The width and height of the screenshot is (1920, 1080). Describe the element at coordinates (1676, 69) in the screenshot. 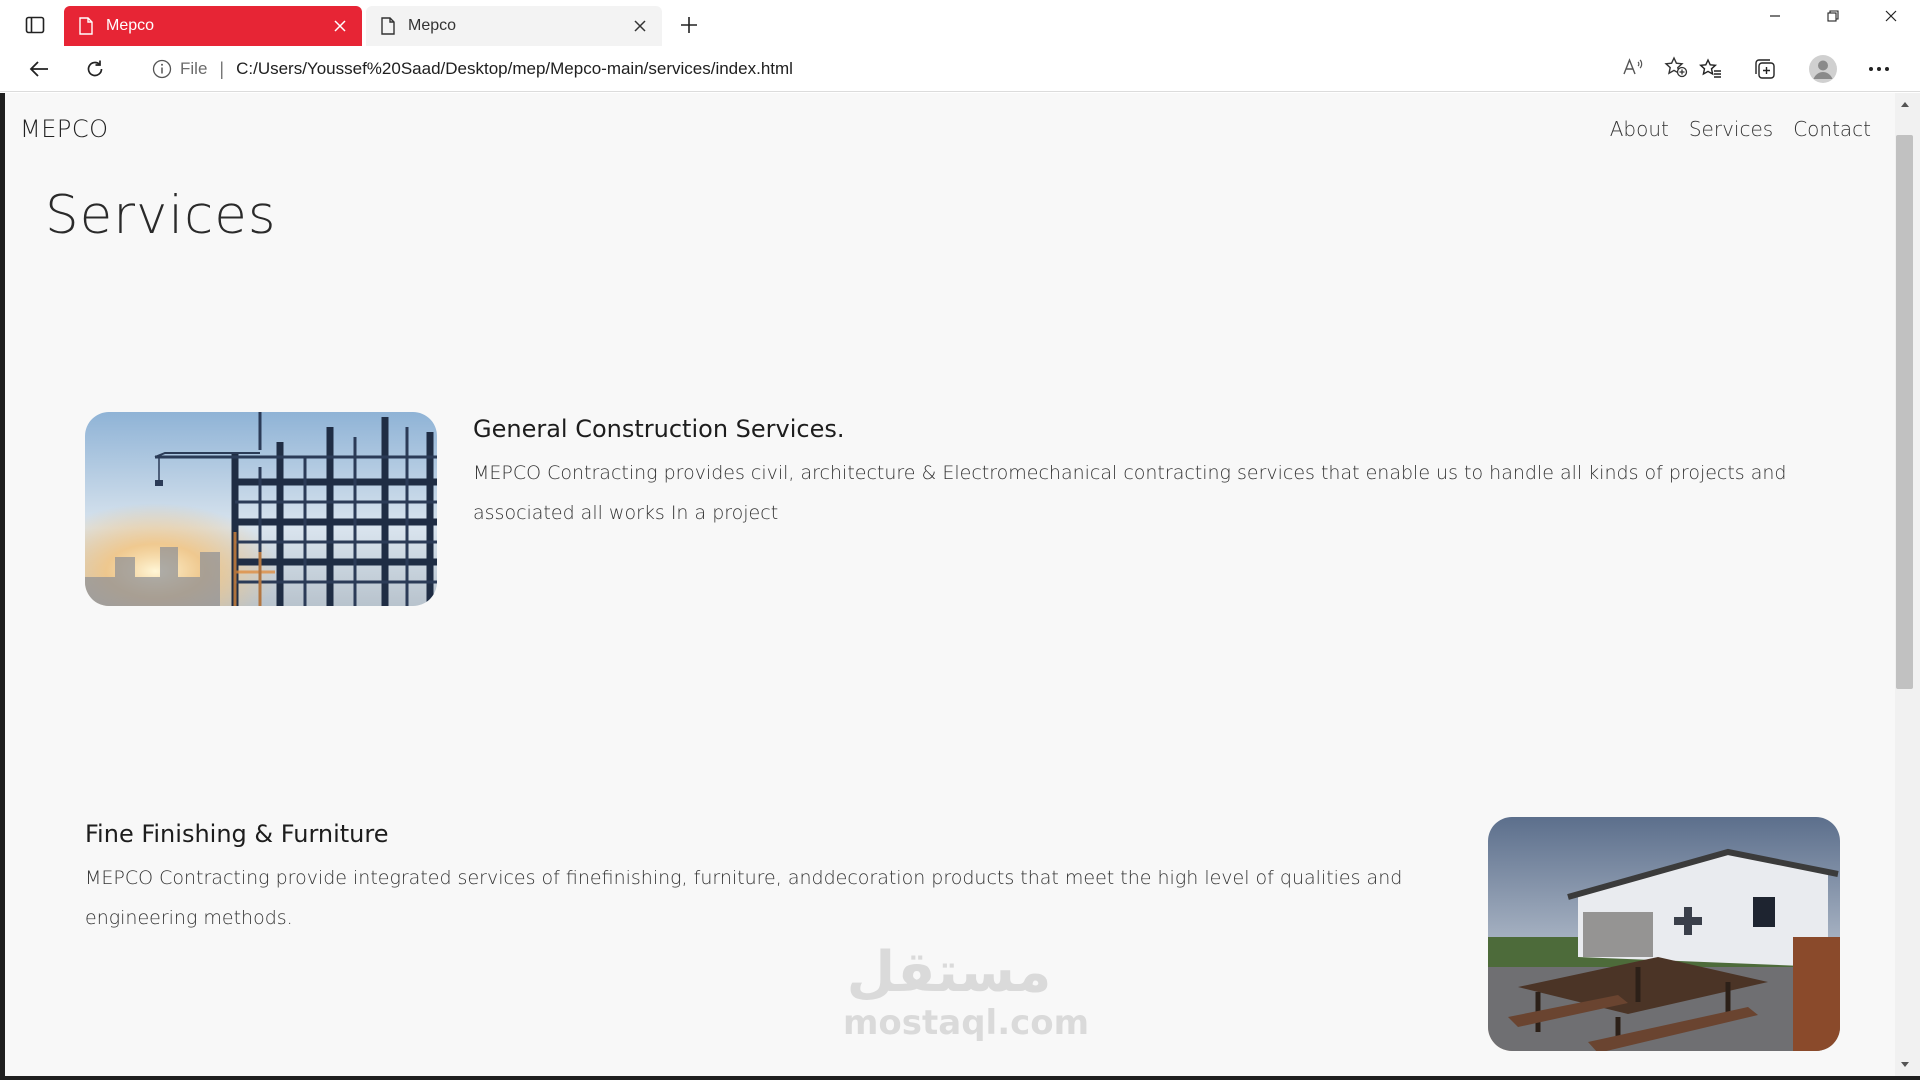

I see `add-favorite-icon` at that location.